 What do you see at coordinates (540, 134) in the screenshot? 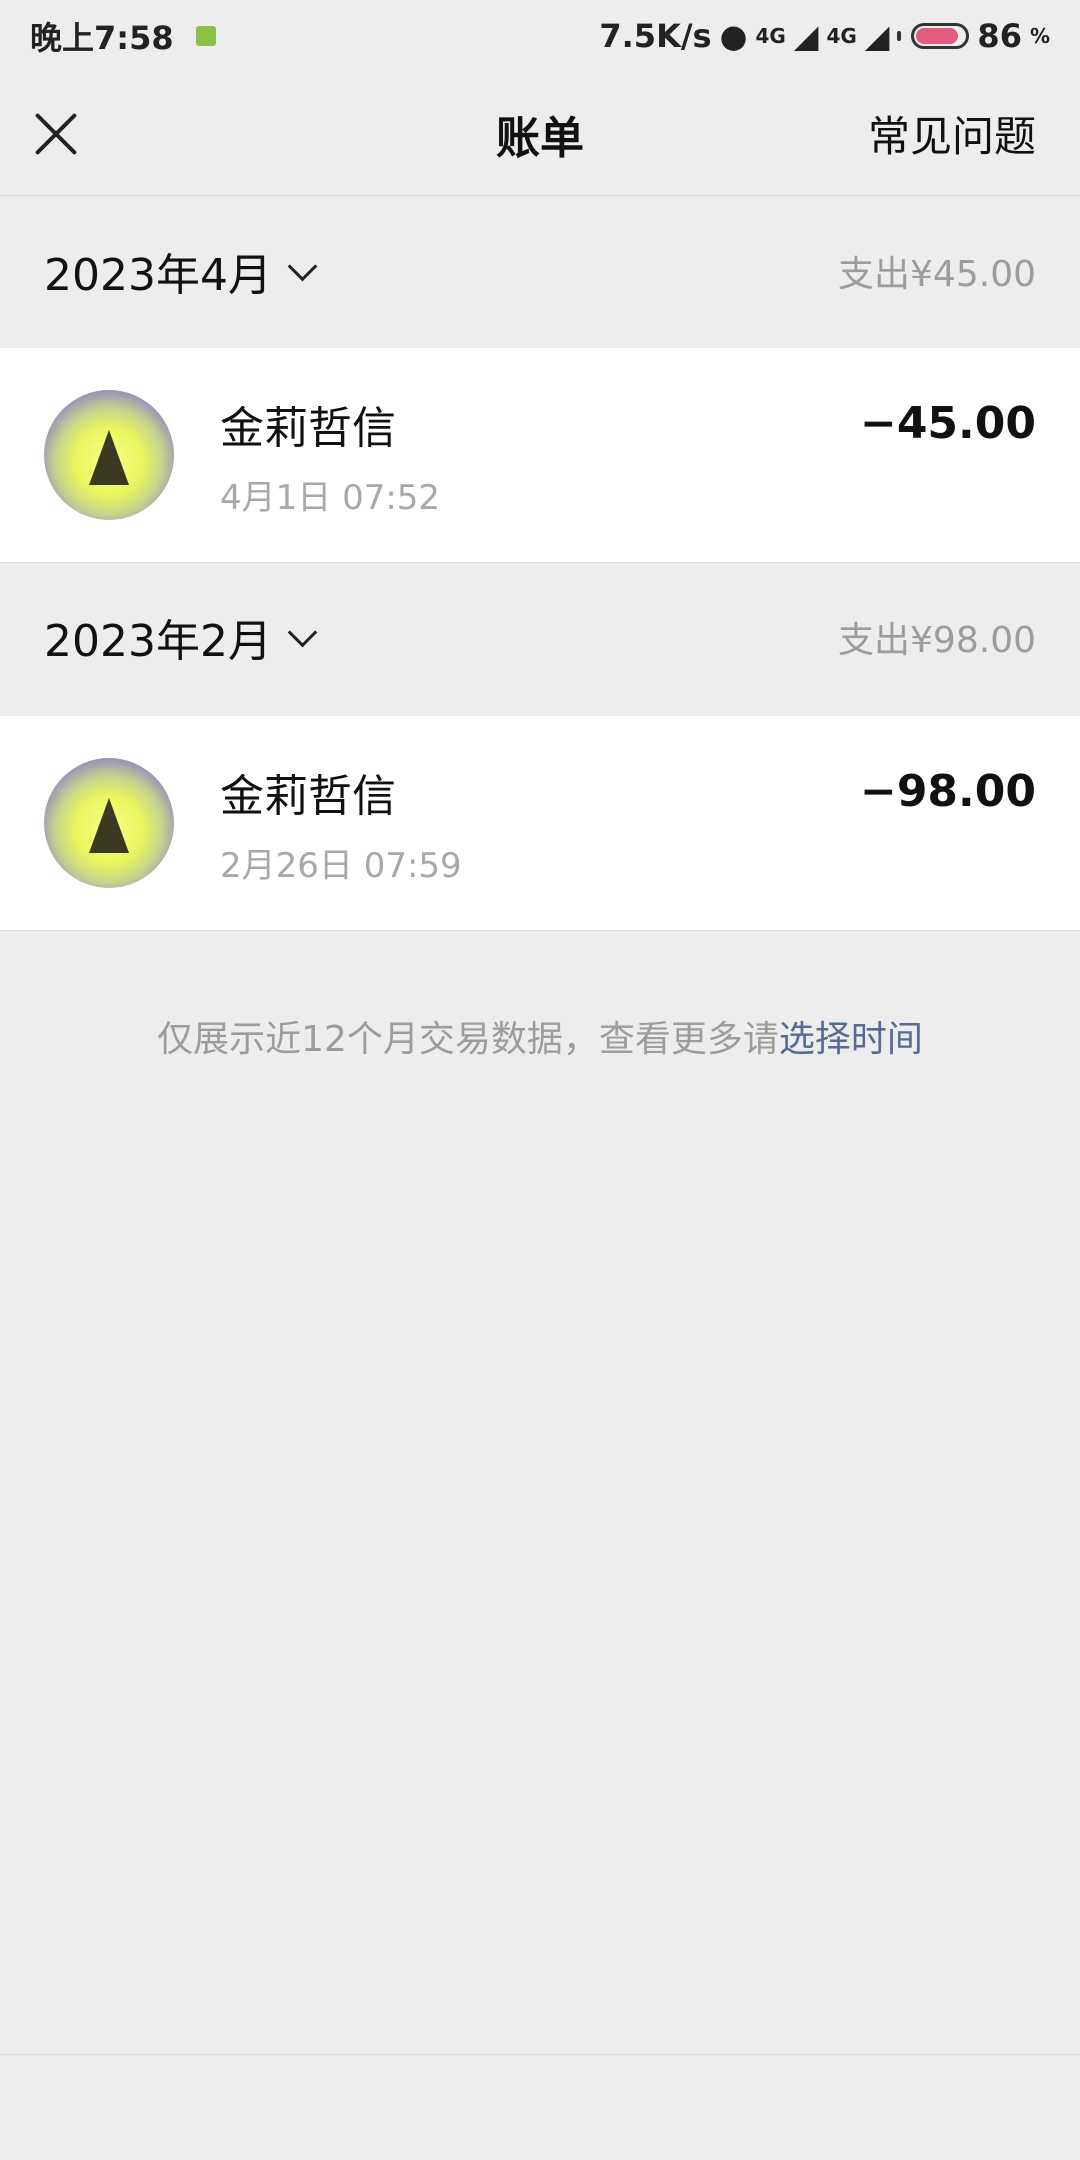
I see `nav-bar: 账单 常见问题` at bounding box center [540, 134].